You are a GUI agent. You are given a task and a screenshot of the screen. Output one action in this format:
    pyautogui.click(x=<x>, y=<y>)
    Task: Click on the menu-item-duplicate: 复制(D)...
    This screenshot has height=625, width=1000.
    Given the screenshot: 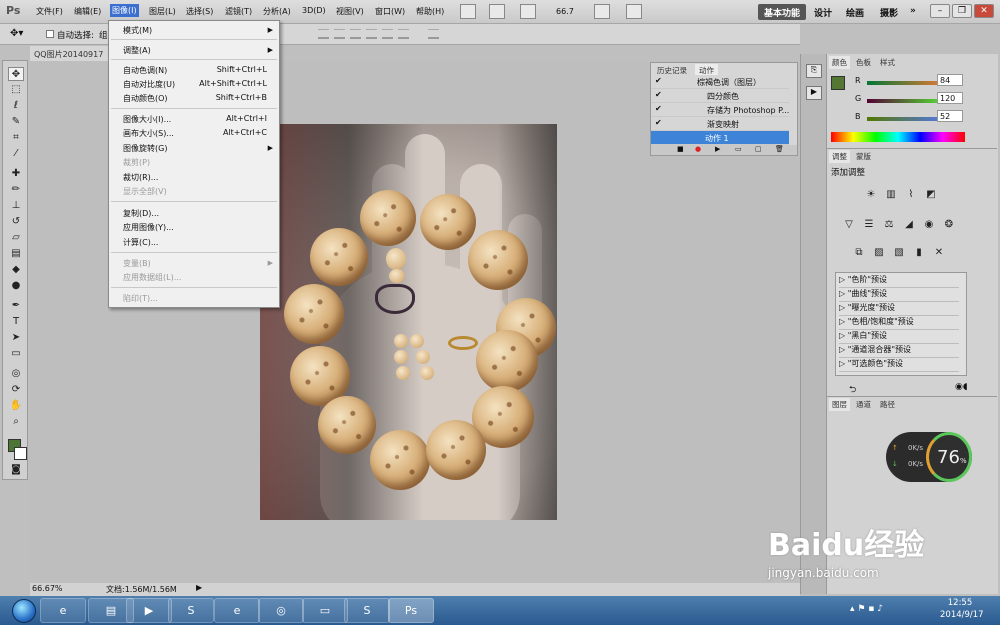 What is the action you would take?
    pyautogui.click(x=141, y=213)
    